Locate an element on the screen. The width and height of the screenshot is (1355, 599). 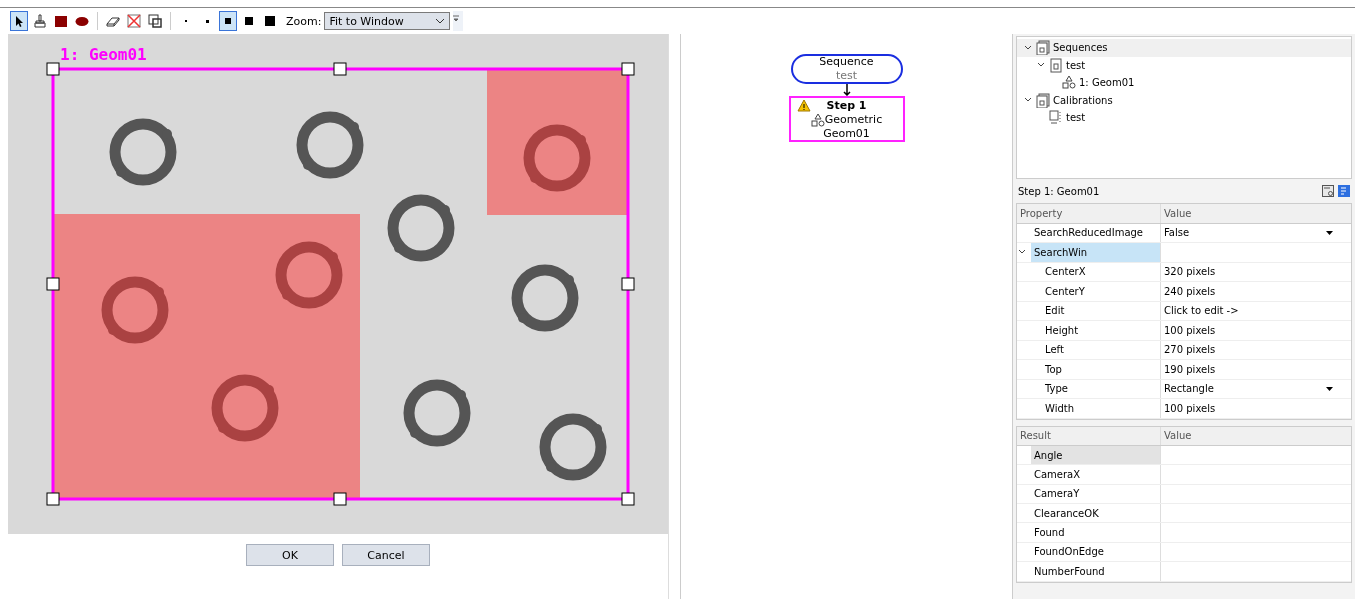
step-title: Step 1 is located at coordinates (846, 106).